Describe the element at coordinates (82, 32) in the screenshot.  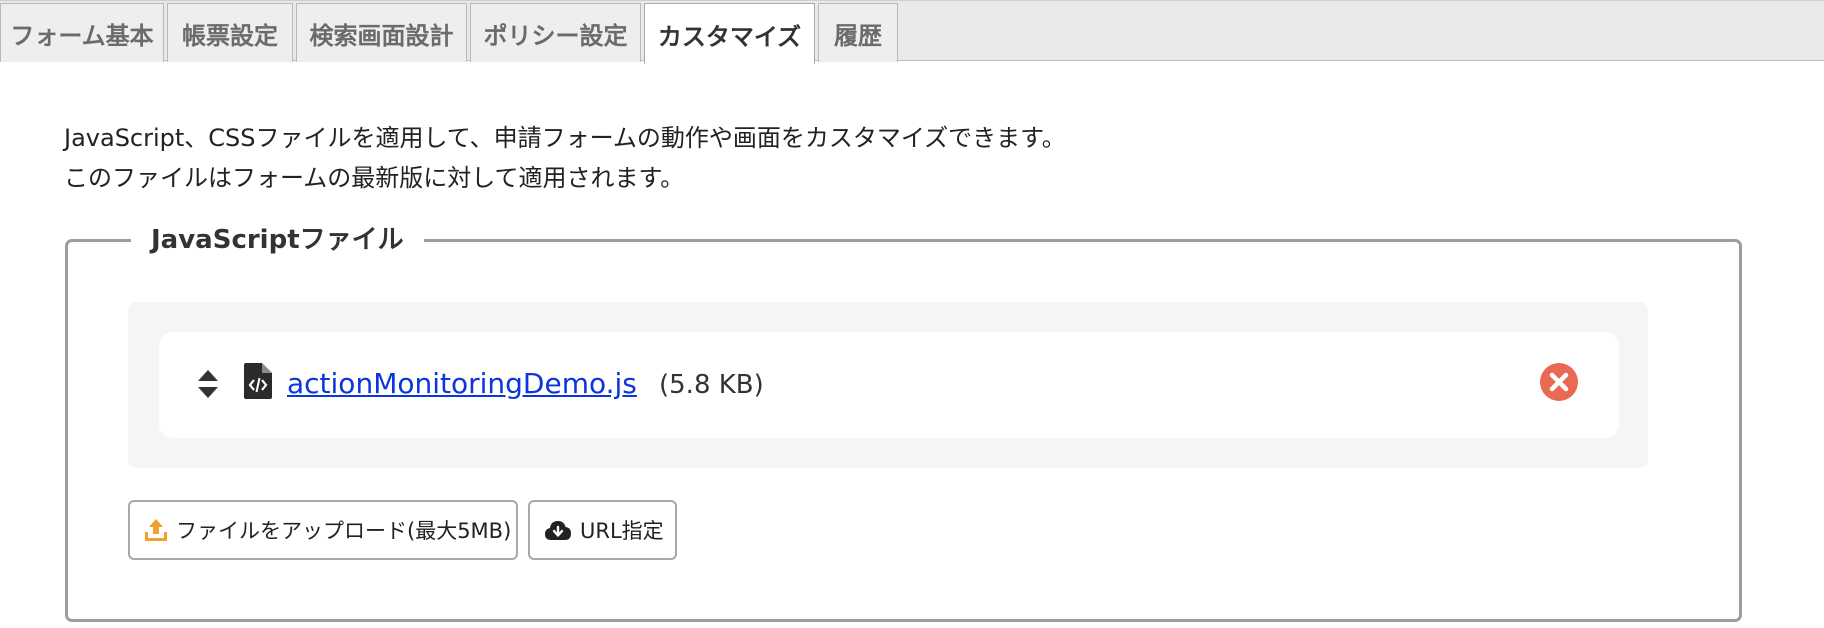
I see `tab-form-basic: フォーム基本` at that location.